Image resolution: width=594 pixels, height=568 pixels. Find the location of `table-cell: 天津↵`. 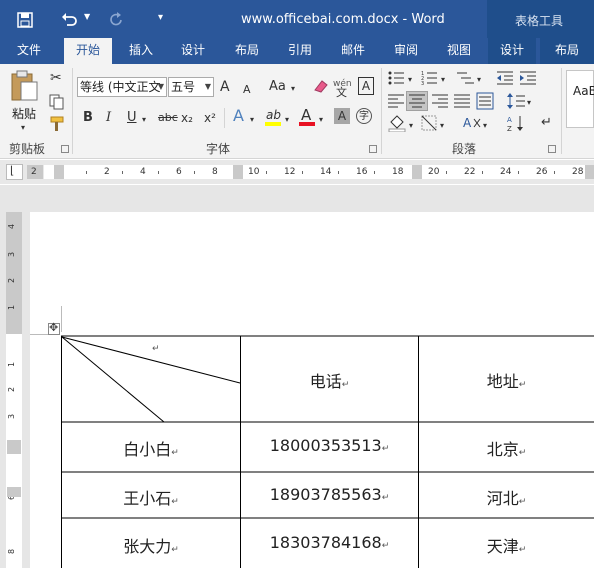

table-cell: 天津↵ is located at coordinates (506, 545).